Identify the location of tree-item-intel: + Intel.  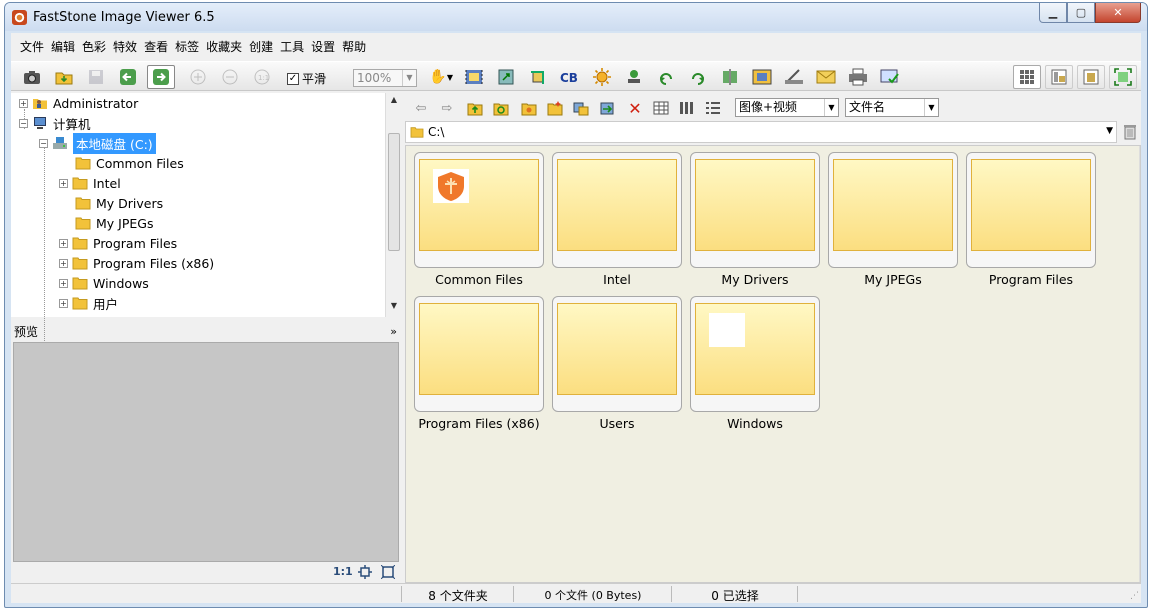
(90, 183).